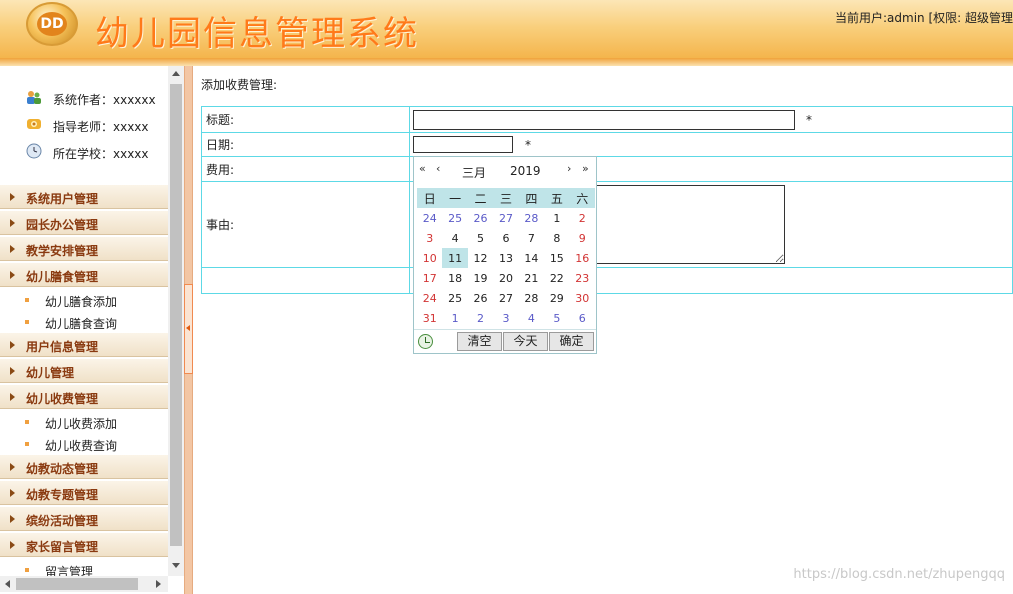 The image size is (1013, 594). What do you see at coordinates (84, 197) in the screenshot?
I see `menu-head-system-users: 系统用户管理` at bounding box center [84, 197].